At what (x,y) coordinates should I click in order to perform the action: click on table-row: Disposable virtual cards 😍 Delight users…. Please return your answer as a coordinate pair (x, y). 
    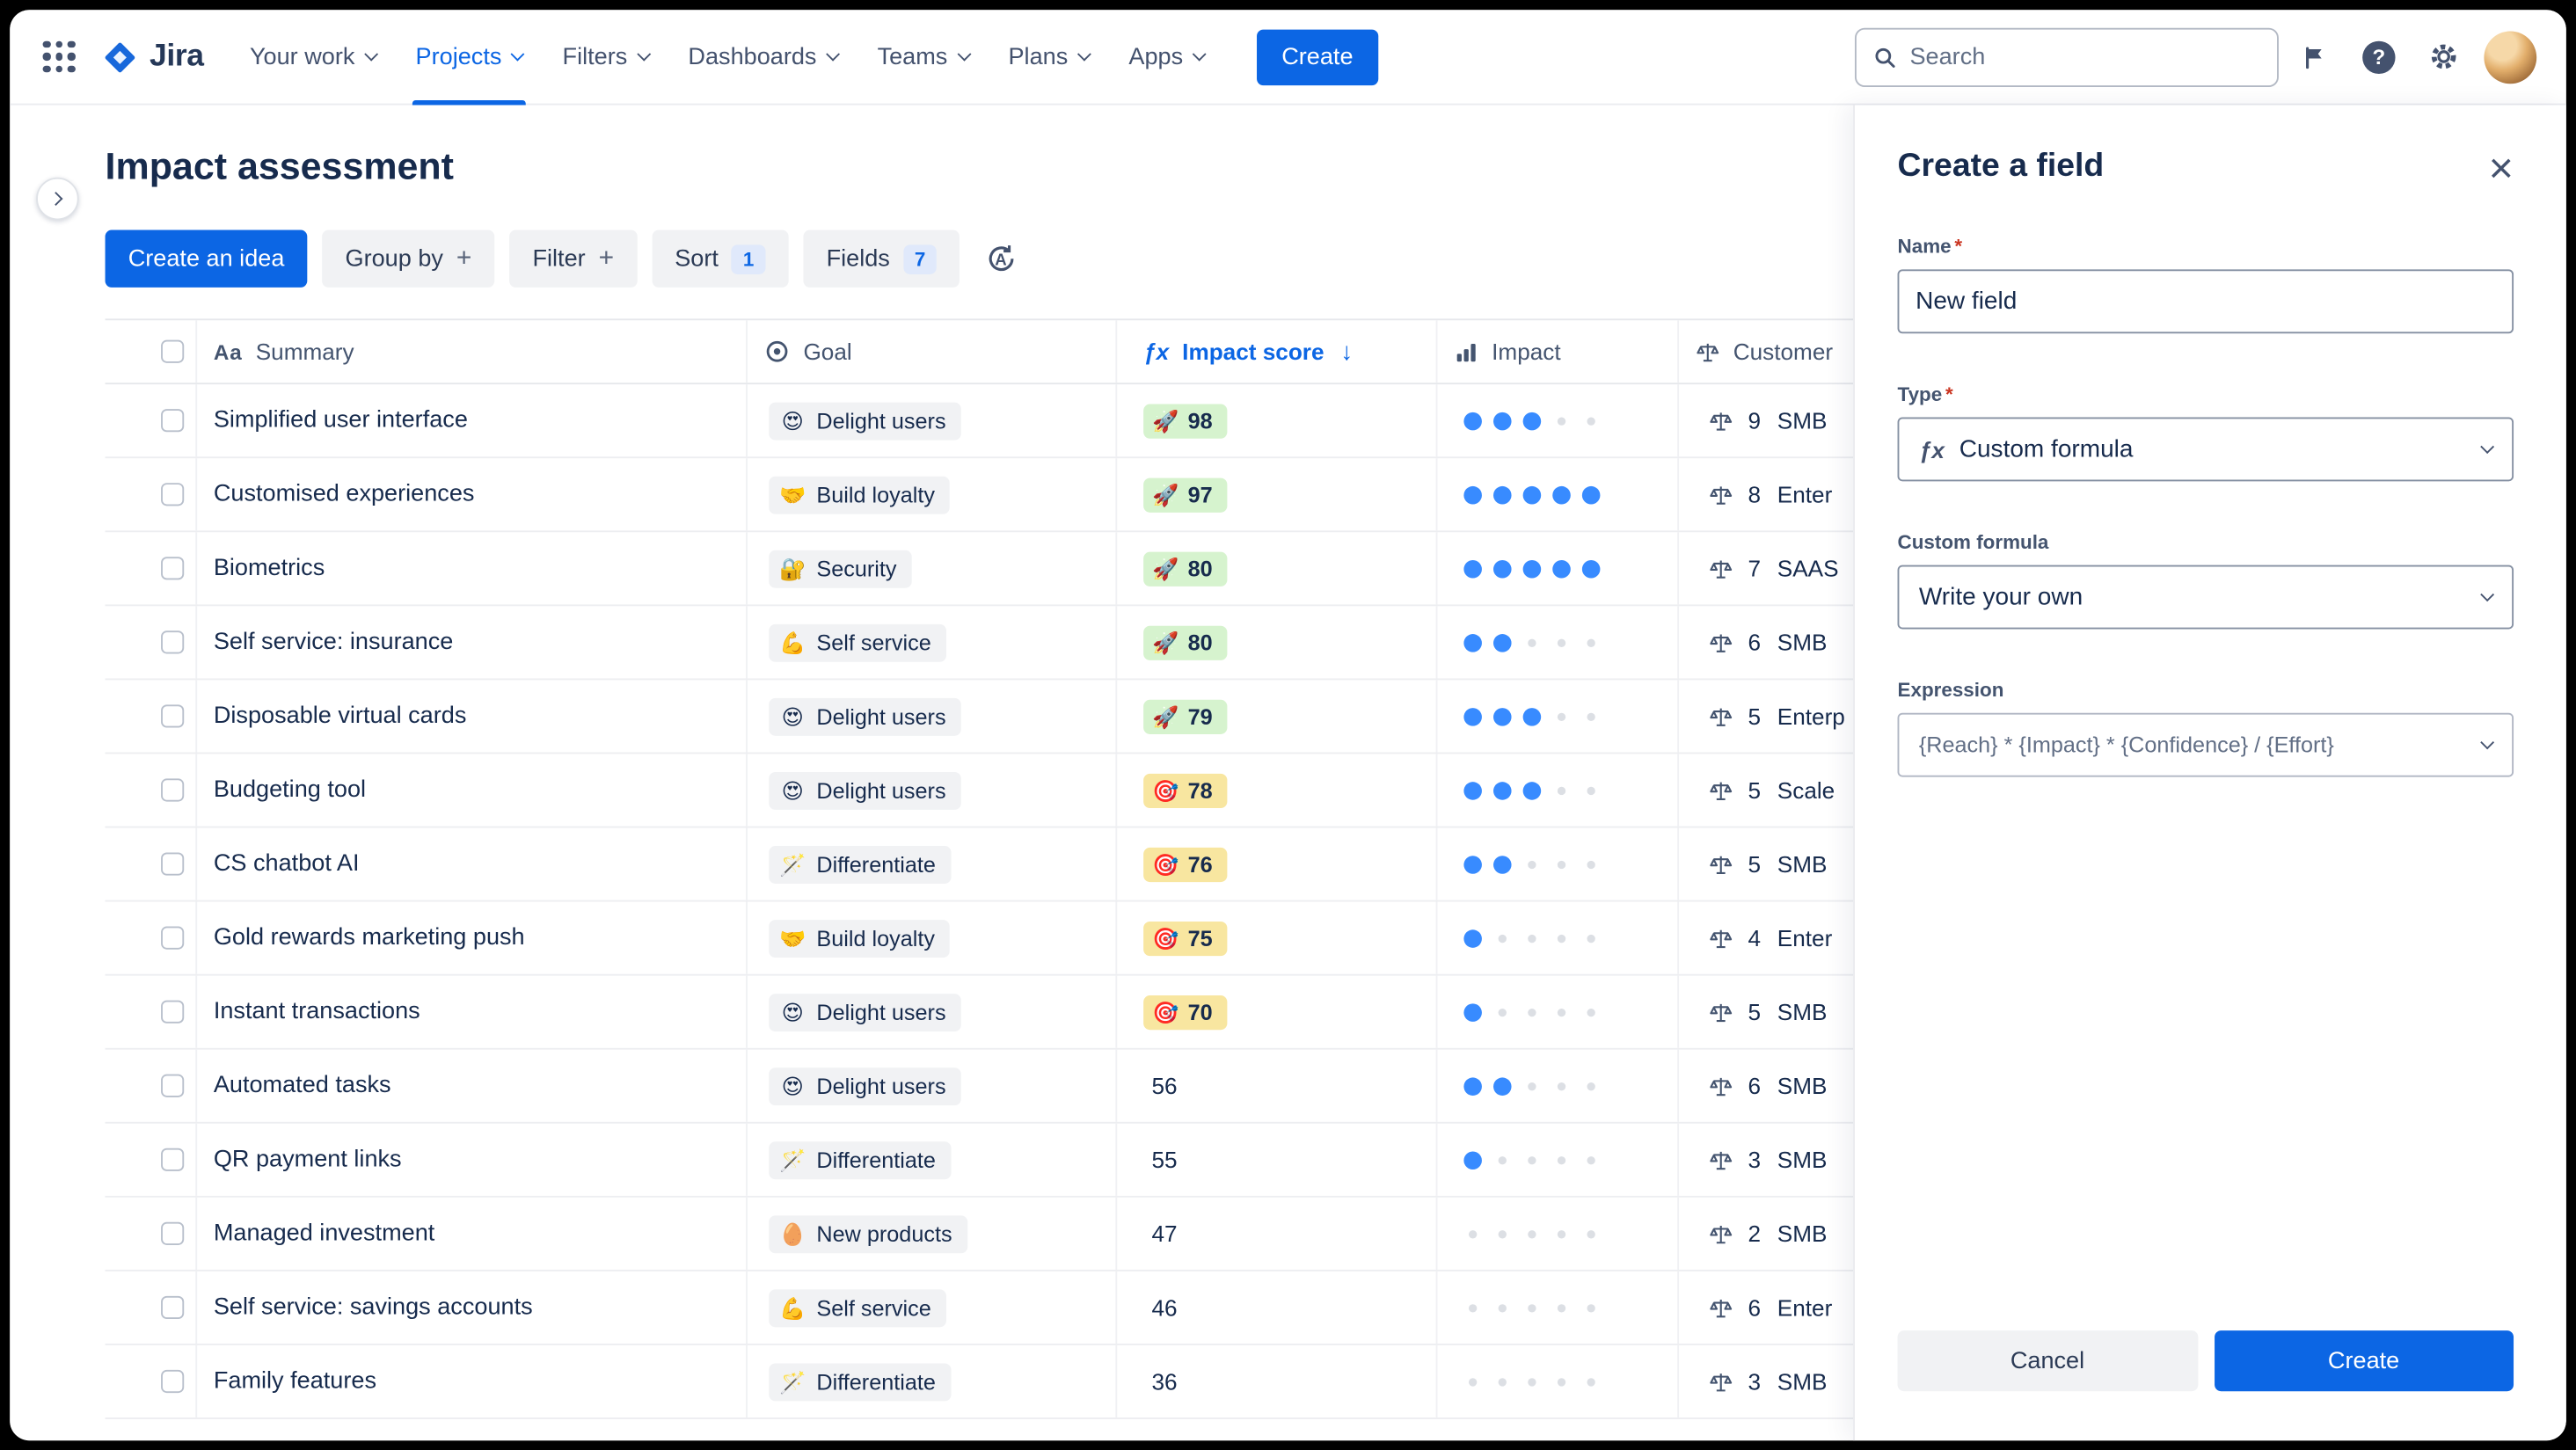
    Looking at the image, I should click on (1076, 717).